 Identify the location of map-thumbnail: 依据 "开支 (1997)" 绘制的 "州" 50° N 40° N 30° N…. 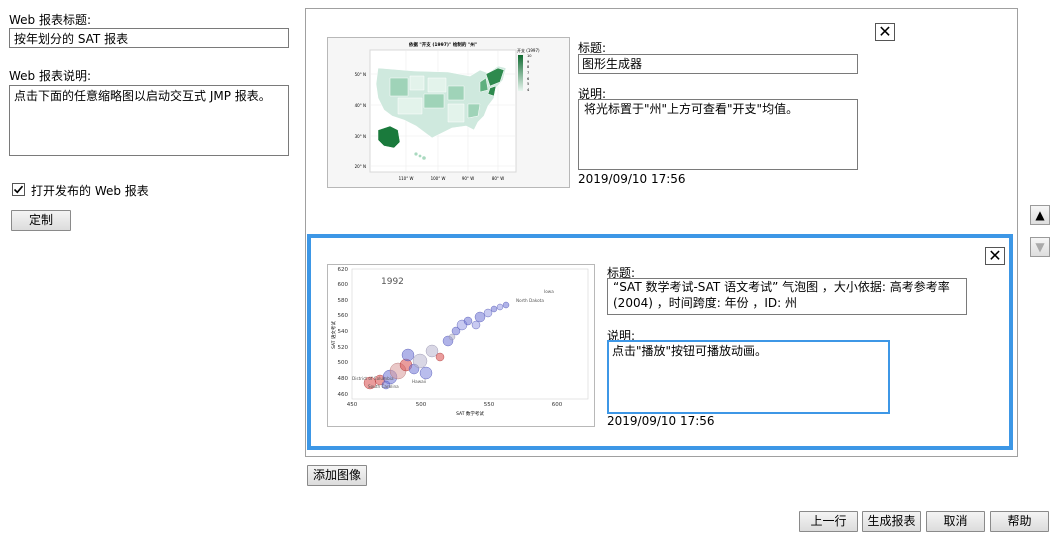
(448, 112).